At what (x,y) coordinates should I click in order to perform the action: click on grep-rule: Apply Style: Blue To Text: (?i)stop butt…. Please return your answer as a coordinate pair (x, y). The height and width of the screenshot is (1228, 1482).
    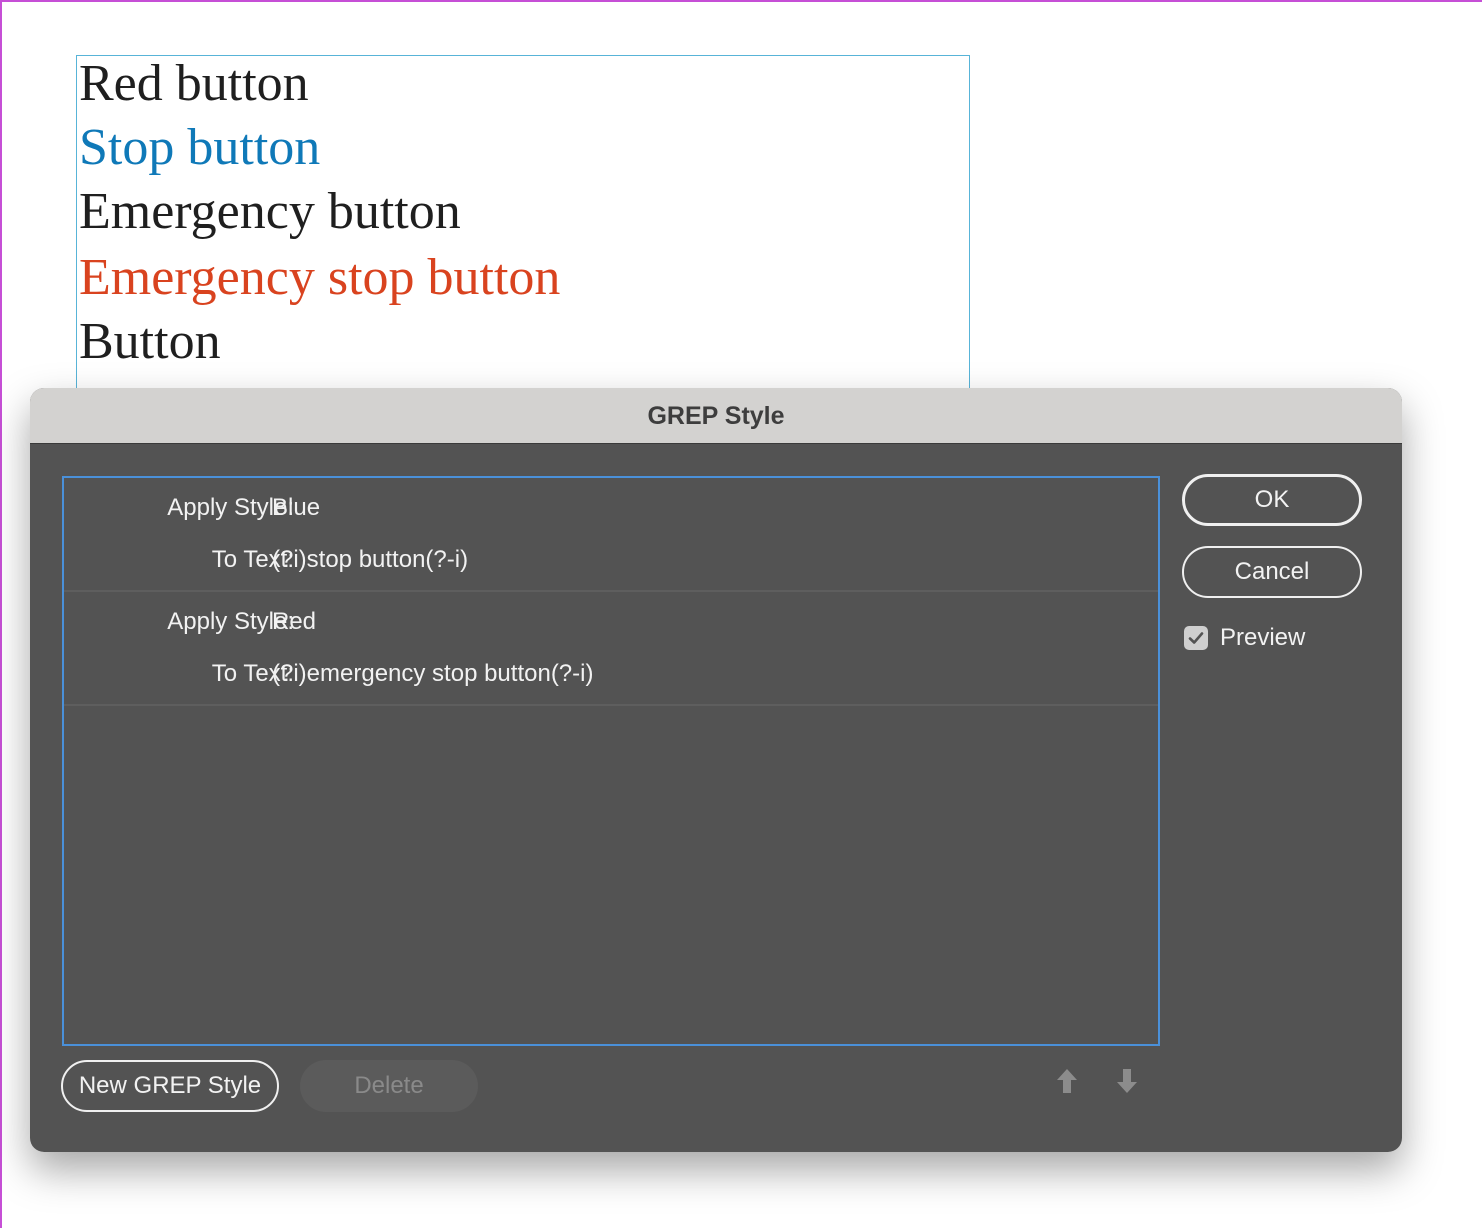
    Looking at the image, I should click on (611, 535).